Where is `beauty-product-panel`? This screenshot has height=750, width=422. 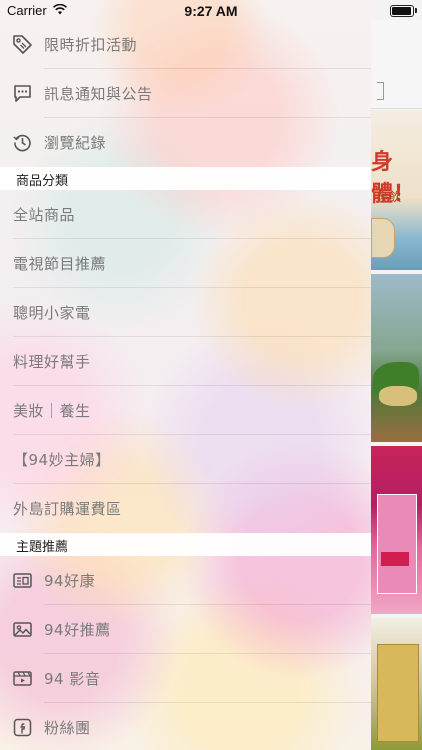
beauty-product-panel is located at coordinates (397, 544).